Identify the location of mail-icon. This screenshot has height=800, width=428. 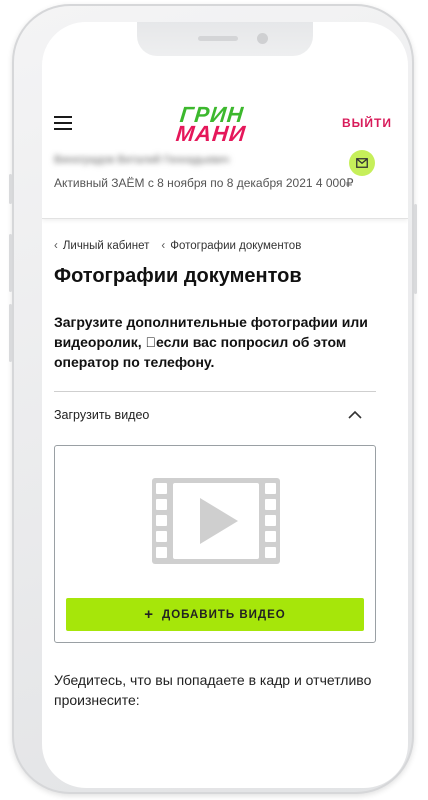
(362, 163).